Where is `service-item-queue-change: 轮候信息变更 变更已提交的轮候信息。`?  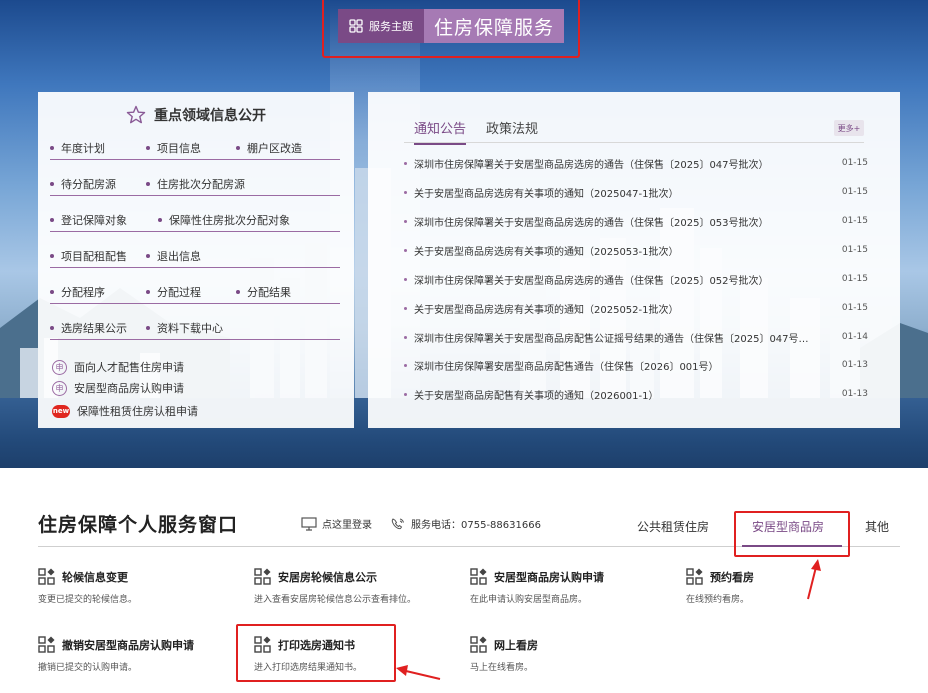 service-item-queue-change: 轮候信息变更 变更已提交的轮候信息。 is located at coordinates (138, 586).